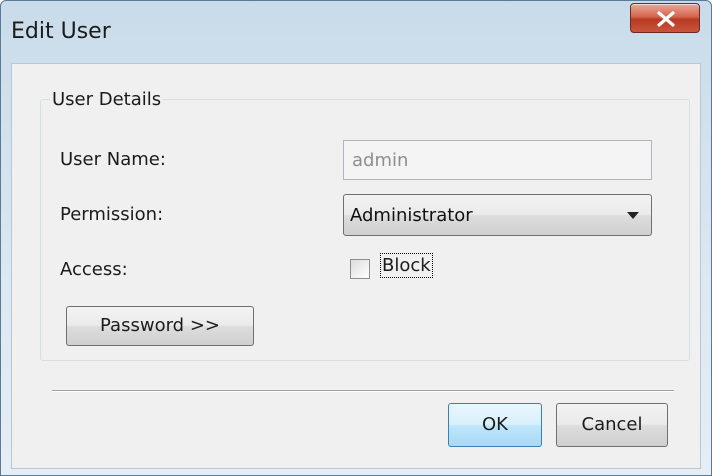 This screenshot has width=712, height=476. Describe the element at coordinates (360, 269) in the screenshot. I see `block-checkbox` at that location.